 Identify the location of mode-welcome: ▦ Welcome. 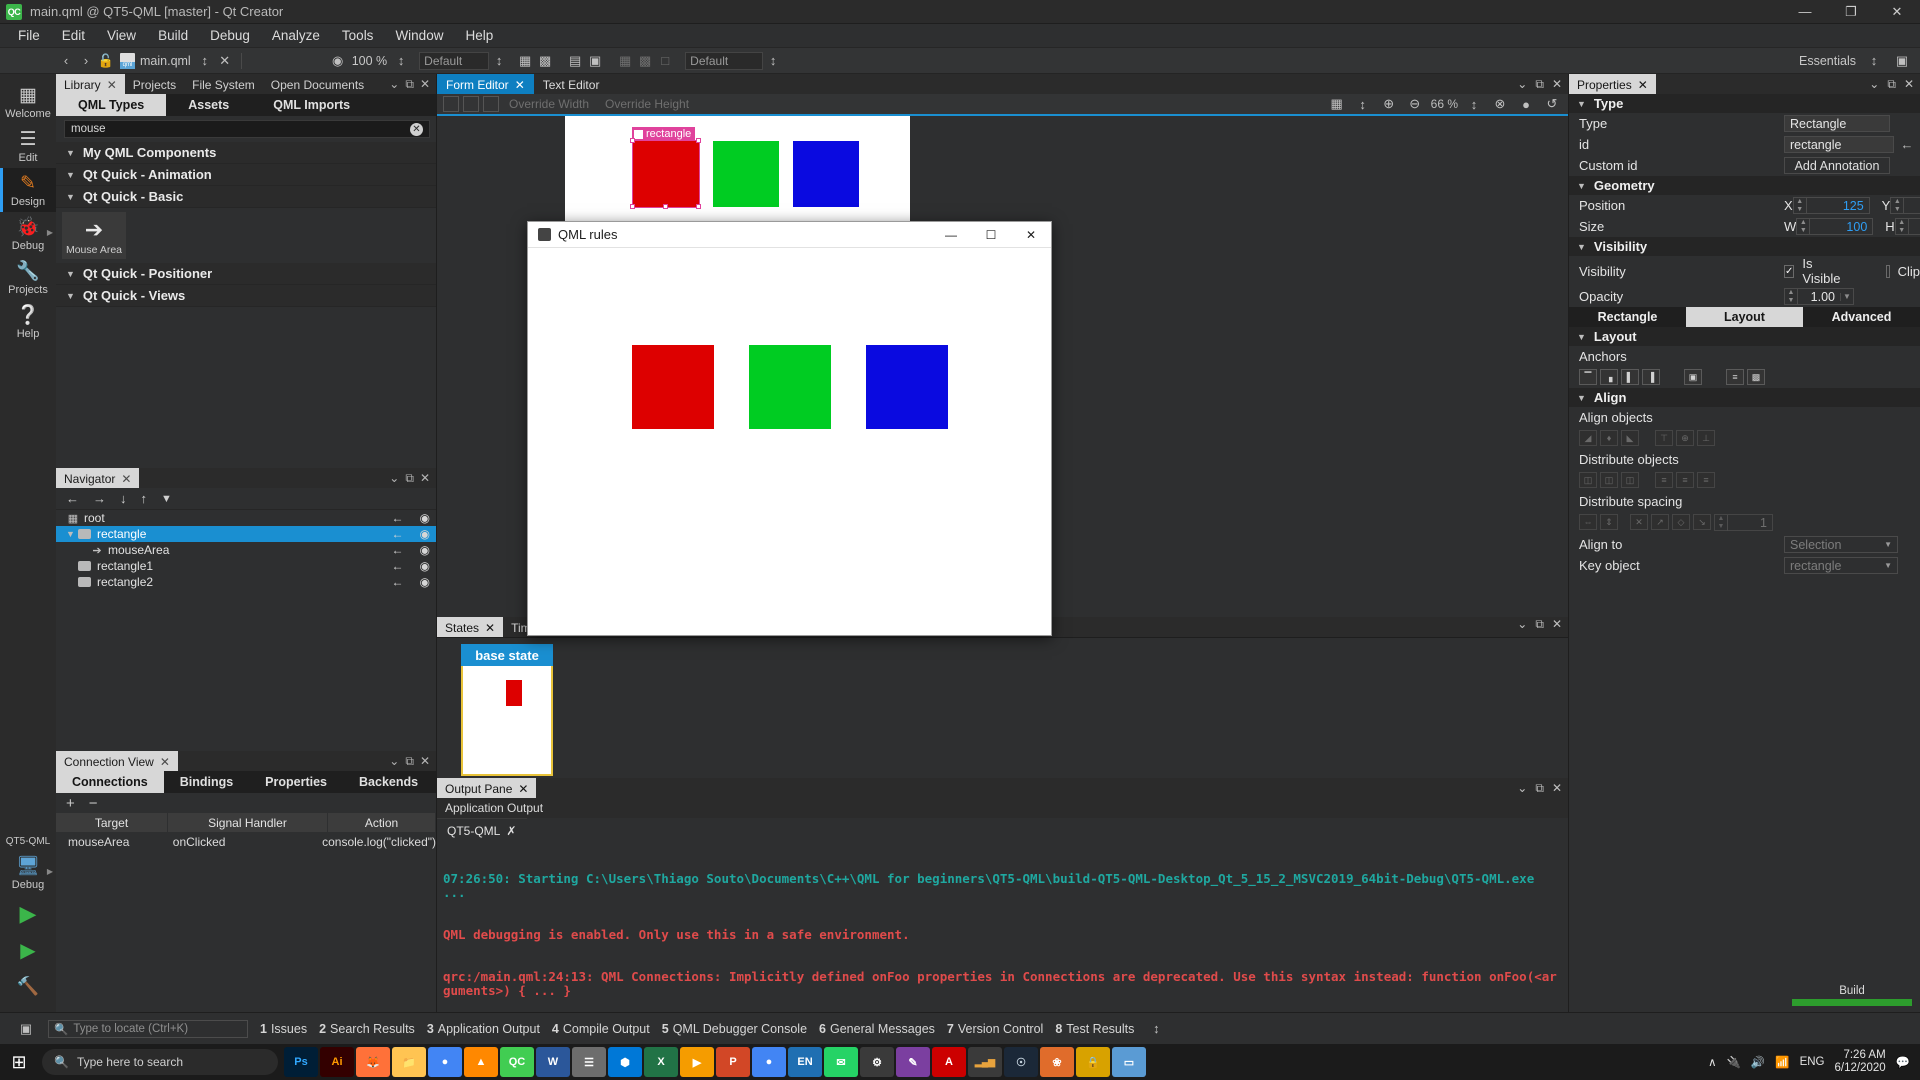
(28, 102).